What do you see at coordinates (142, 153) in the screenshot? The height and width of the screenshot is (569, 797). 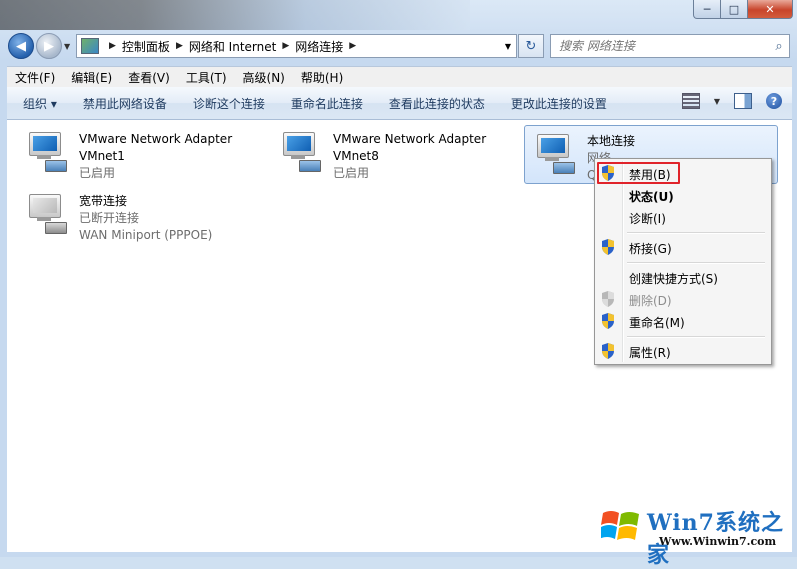 I see `connection-vmnet1: VMware Network Adapter VMnet1 已启用` at bounding box center [142, 153].